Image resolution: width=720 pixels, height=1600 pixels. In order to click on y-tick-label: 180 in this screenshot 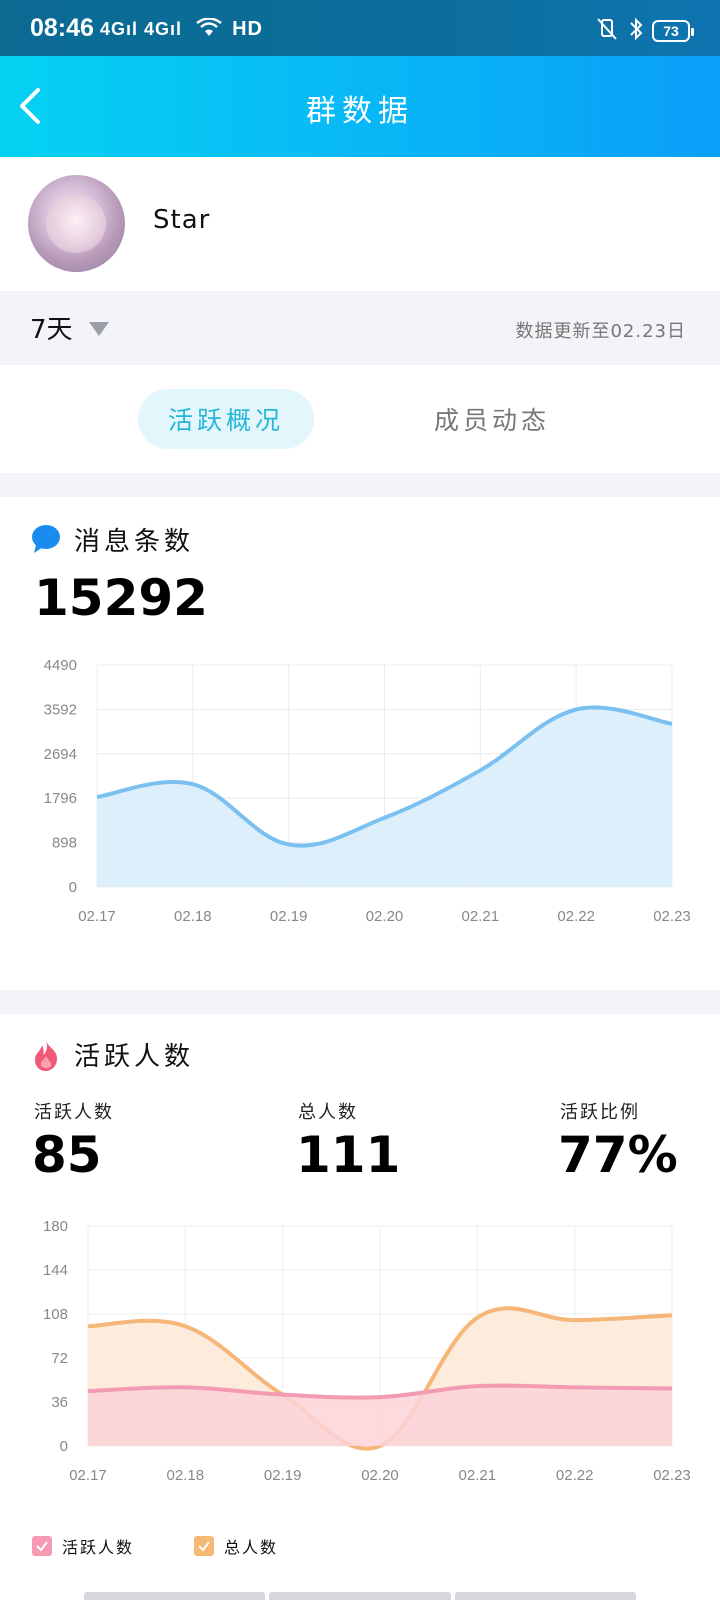, I will do `click(55, 1226)`.